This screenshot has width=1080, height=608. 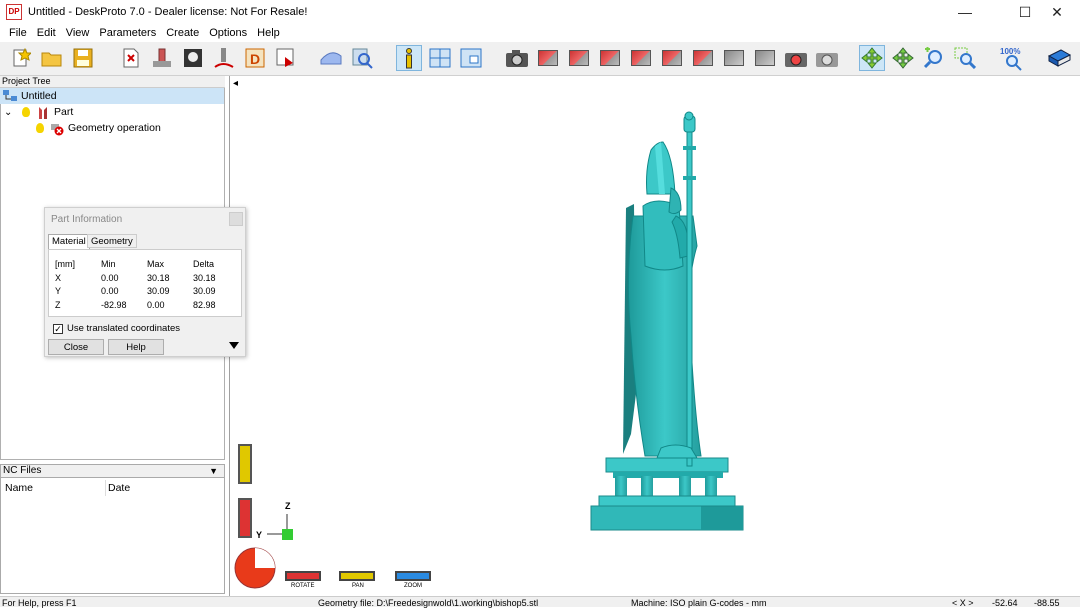 I want to click on col-max: Max, so click(x=156, y=264).